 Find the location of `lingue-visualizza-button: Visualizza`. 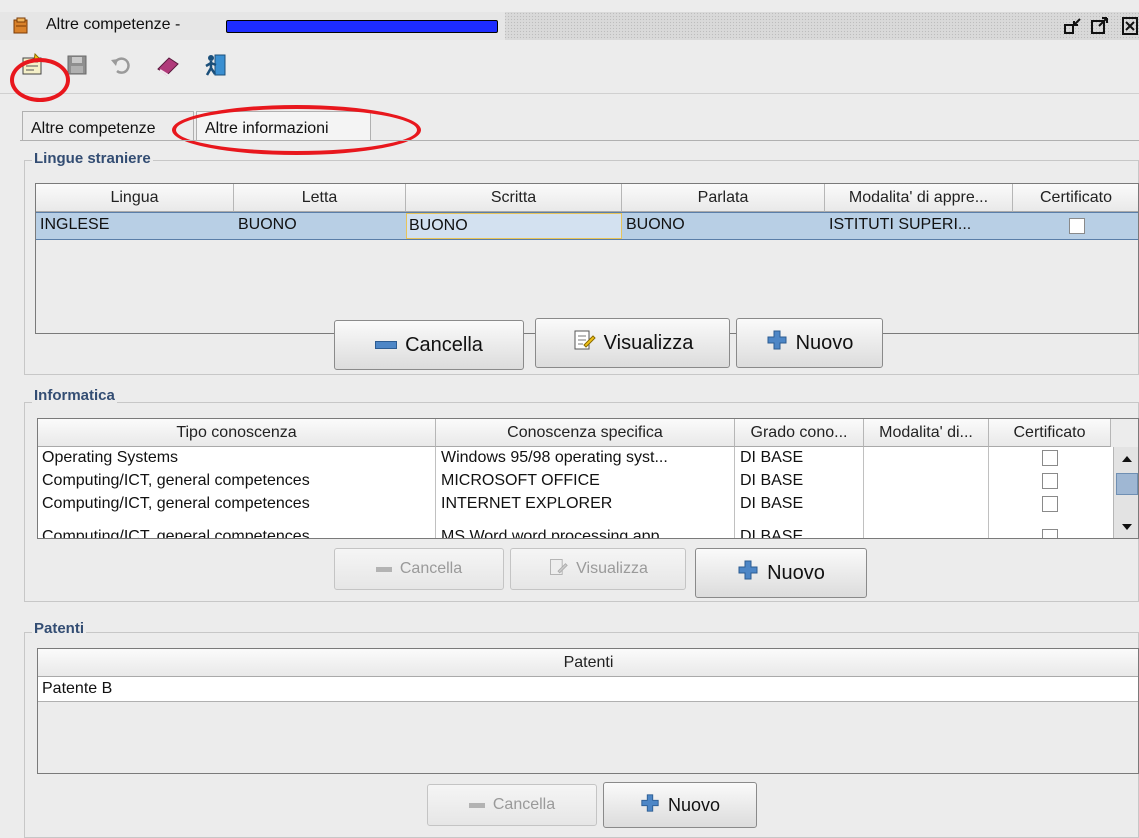

lingue-visualizza-button: Visualizza is located at coordinates (632, 343).